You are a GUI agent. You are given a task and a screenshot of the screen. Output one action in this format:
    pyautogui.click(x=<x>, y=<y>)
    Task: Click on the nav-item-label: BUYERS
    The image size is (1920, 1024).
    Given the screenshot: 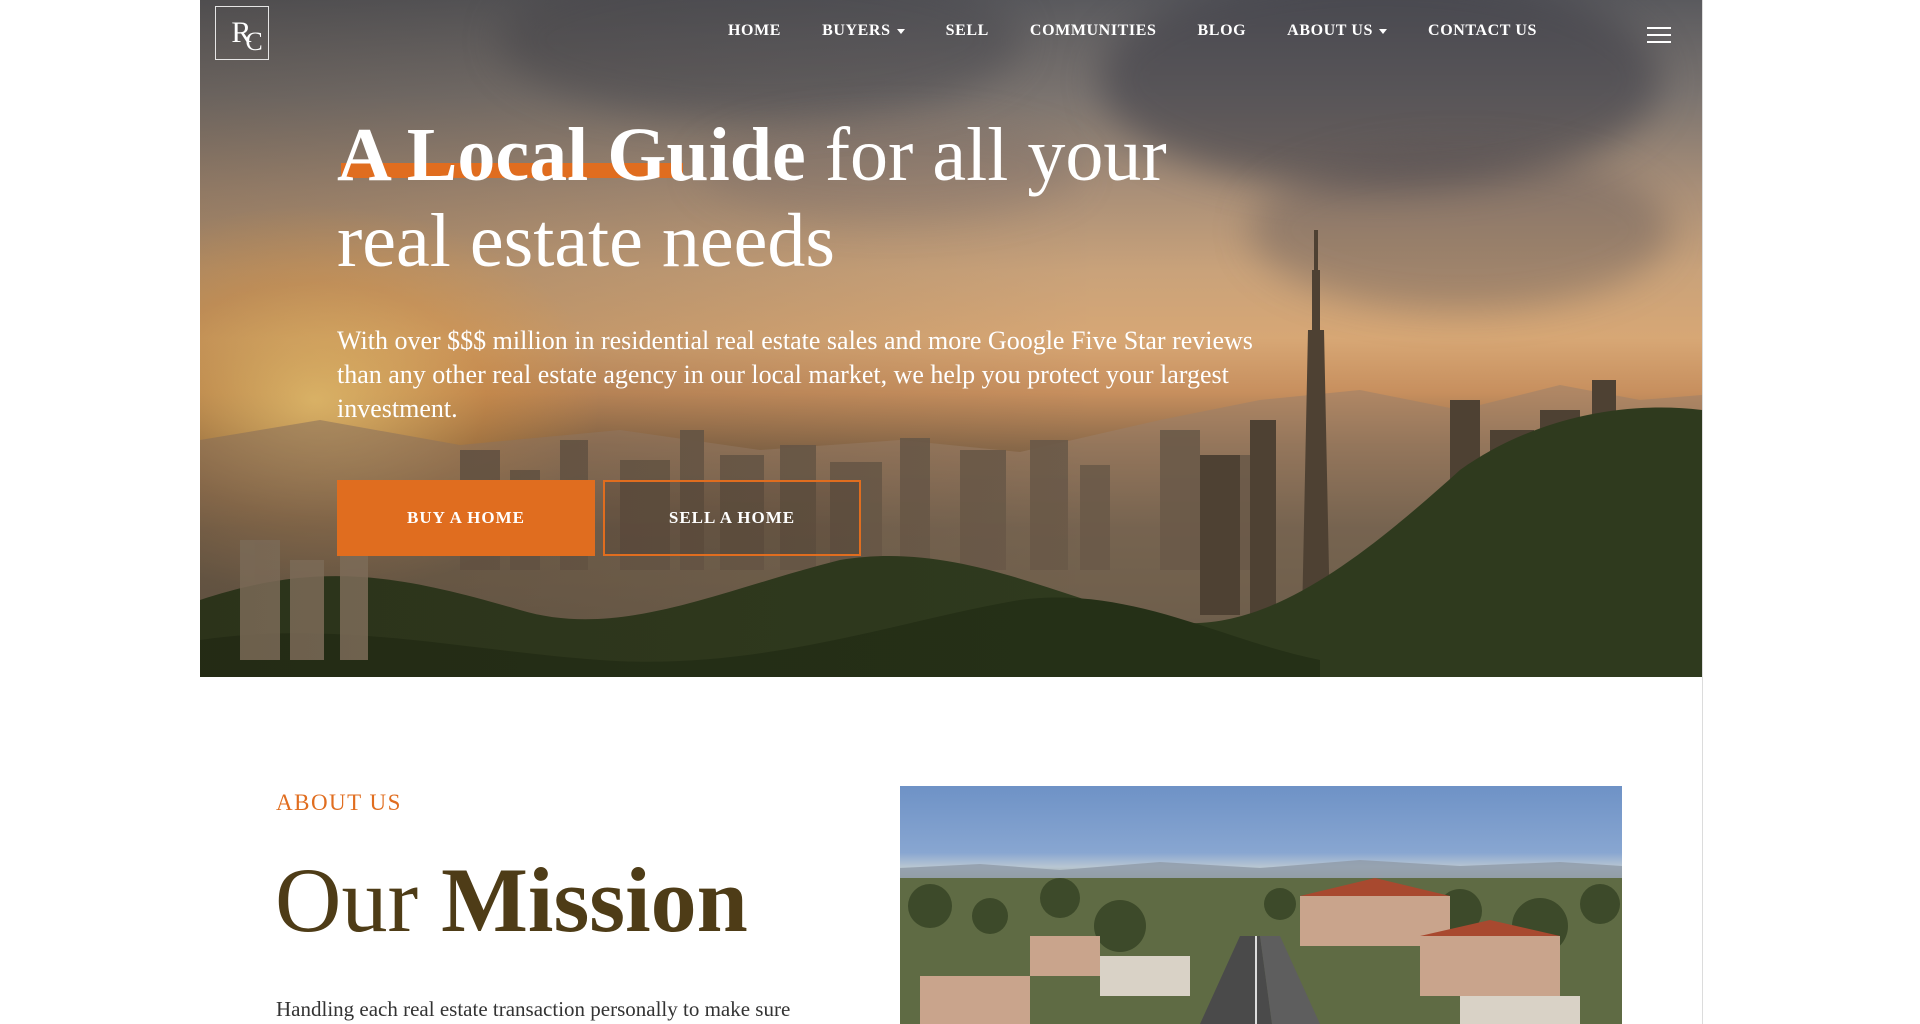 What is the action you would take?
    pyautogui.click(x=856, y=30)
    